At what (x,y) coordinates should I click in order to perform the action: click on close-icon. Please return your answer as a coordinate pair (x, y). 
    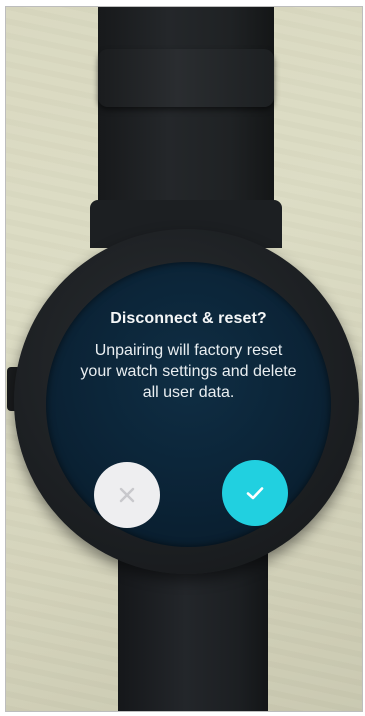
    Looking at the image, I should click on (127, 495).